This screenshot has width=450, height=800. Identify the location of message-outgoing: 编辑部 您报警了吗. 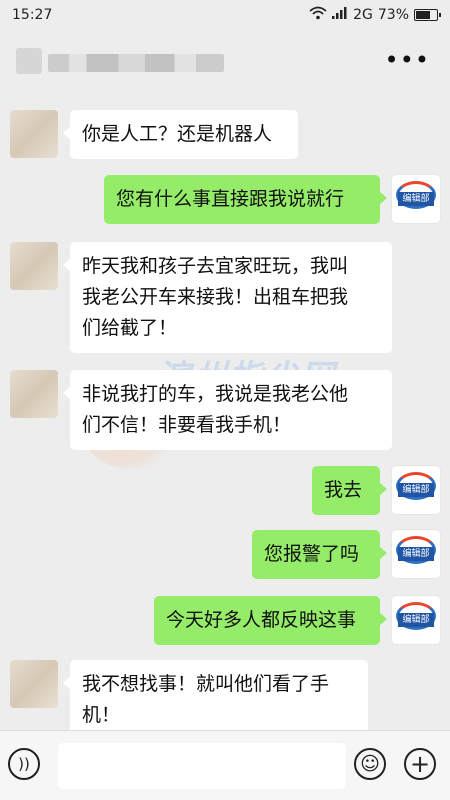
(346, 554).